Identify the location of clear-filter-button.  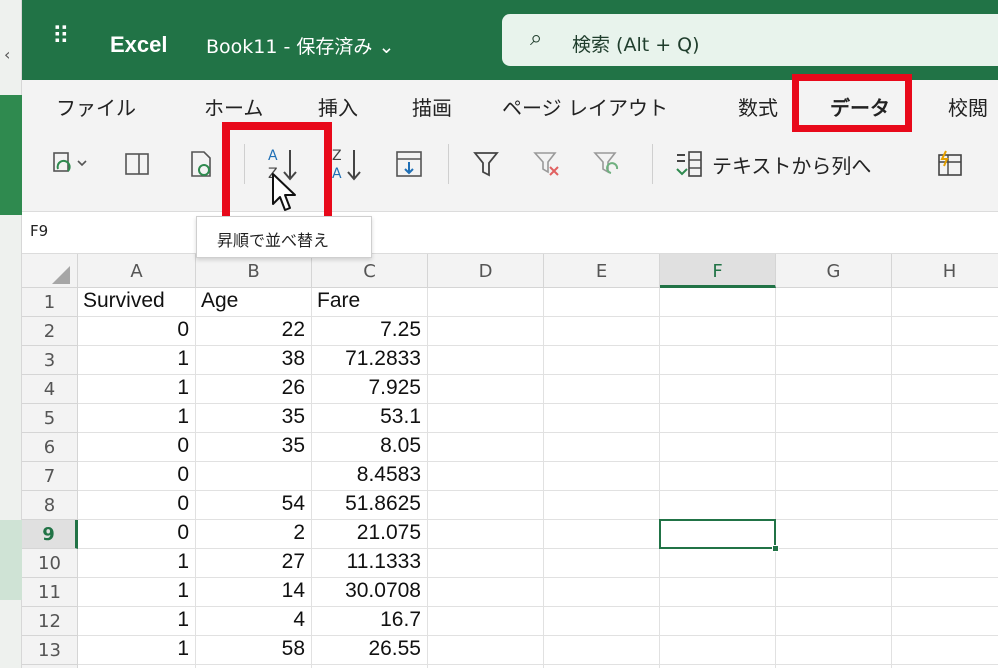
(547, 164).